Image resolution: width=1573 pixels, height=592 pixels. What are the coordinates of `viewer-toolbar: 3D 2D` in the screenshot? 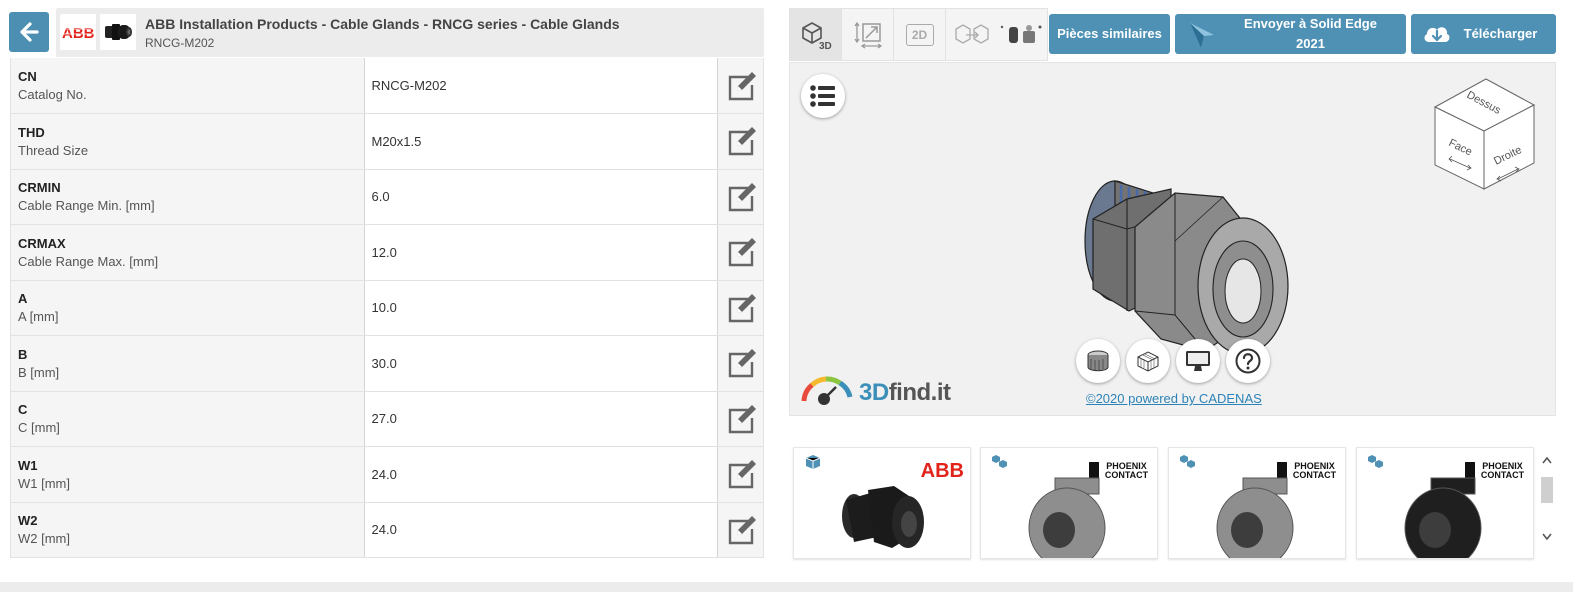 It's located at (918, 34).